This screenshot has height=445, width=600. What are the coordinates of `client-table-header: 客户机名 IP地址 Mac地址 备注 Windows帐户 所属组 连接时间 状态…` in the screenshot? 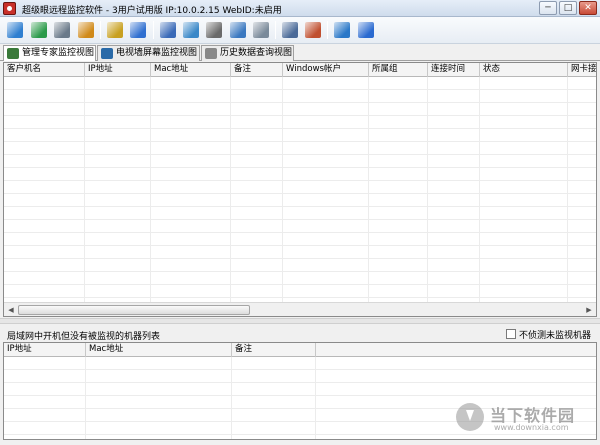 It's located at (300, 70).